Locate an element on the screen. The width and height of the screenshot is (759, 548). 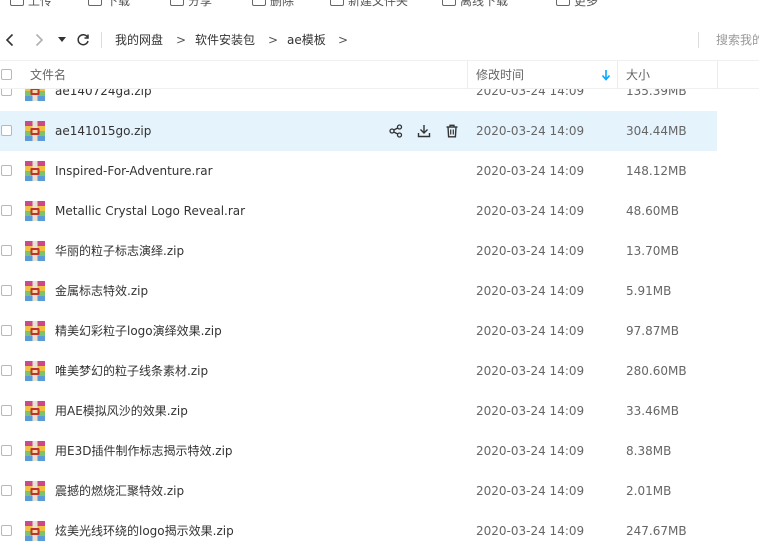
new-folder-button: 新建文件夹 is located at coordinates (369, 4).